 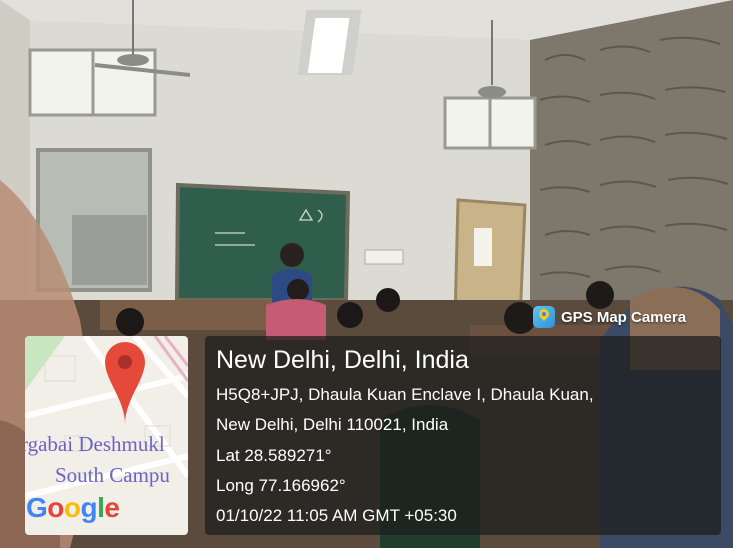 I want to click on app-badge: GPS Map Camera, so click(x=609, y=317).